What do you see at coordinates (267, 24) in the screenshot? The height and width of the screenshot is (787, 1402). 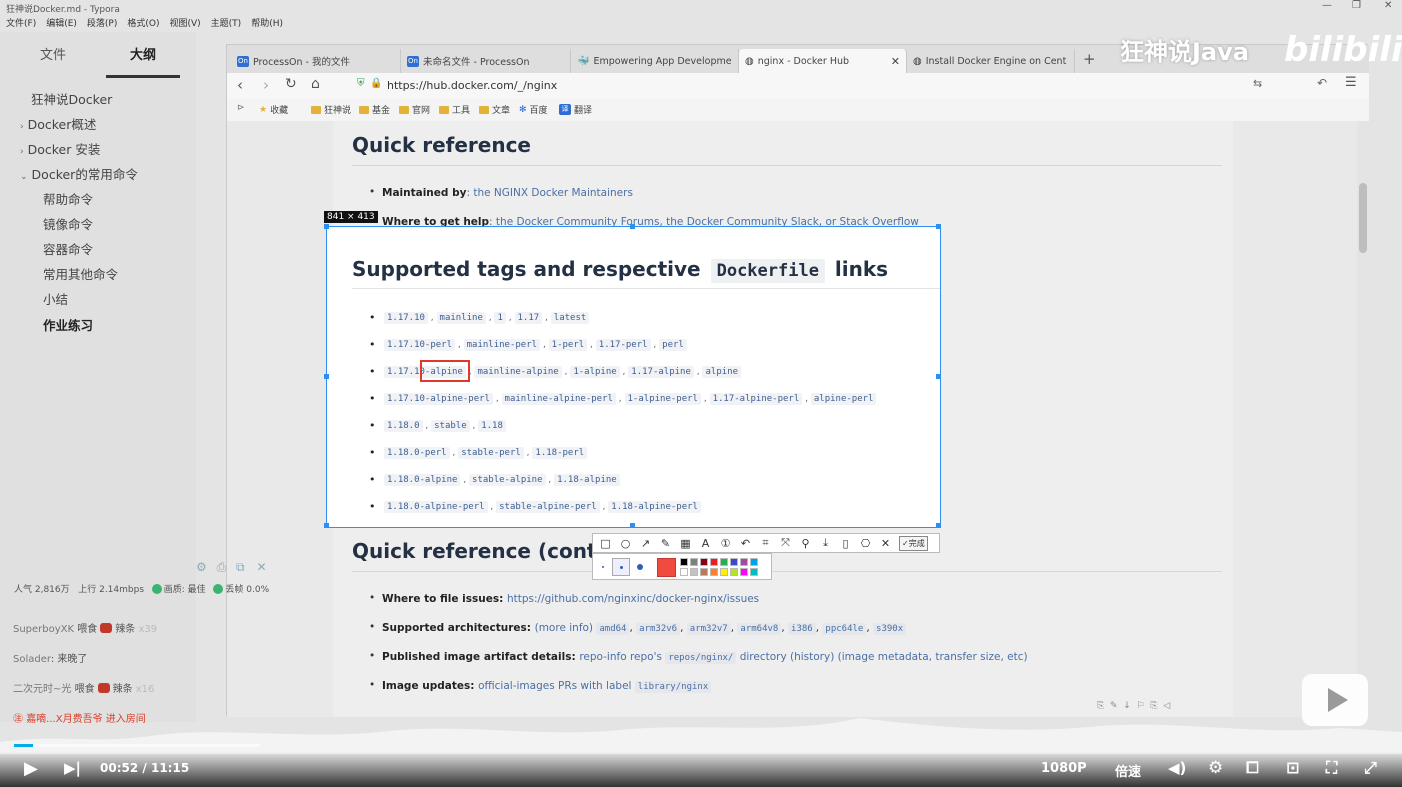 I see `menu-help: 帮助(H)` at bounding box center [267, 24].